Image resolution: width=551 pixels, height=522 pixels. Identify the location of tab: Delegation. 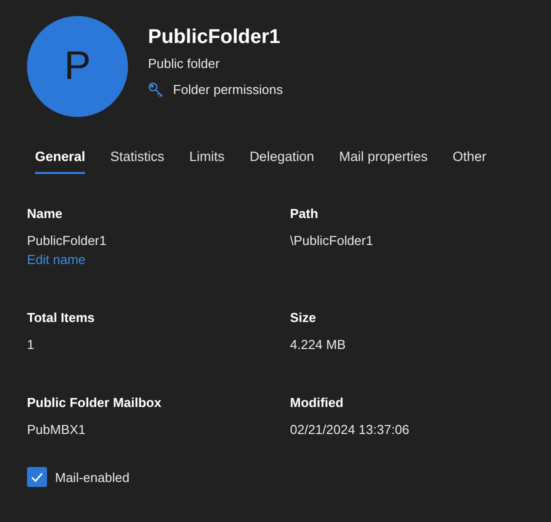
(282, 158).